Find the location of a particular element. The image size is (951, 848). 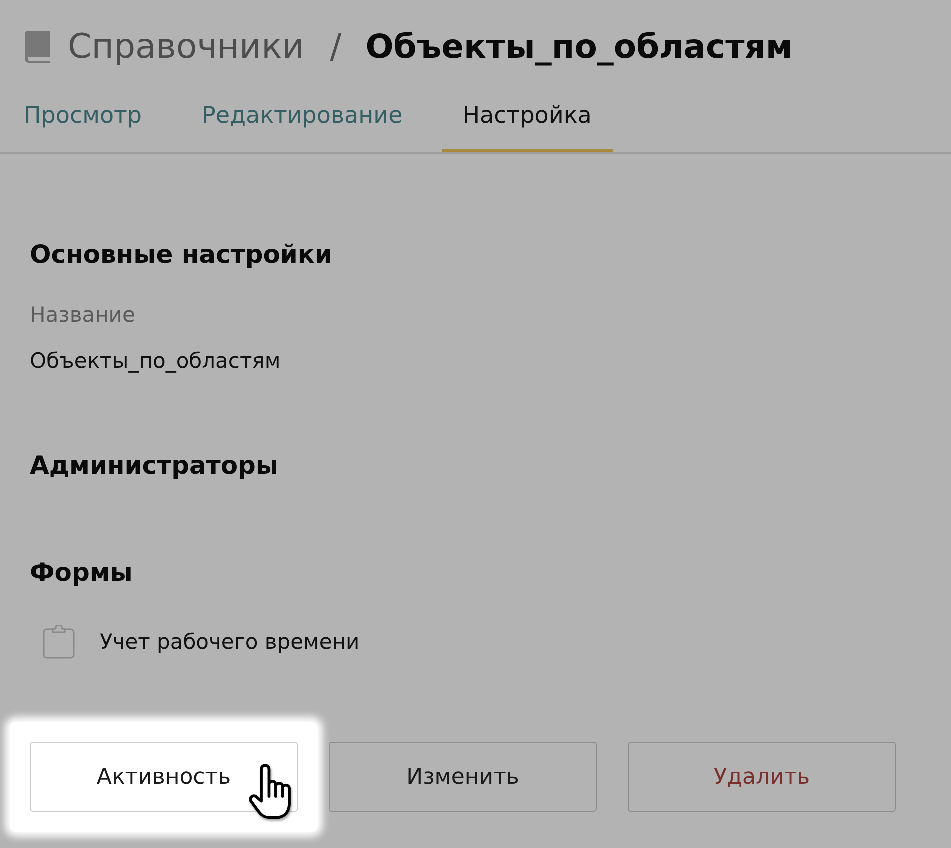

page-title: Объекты_по_областям is located at coordinates (579, 47).